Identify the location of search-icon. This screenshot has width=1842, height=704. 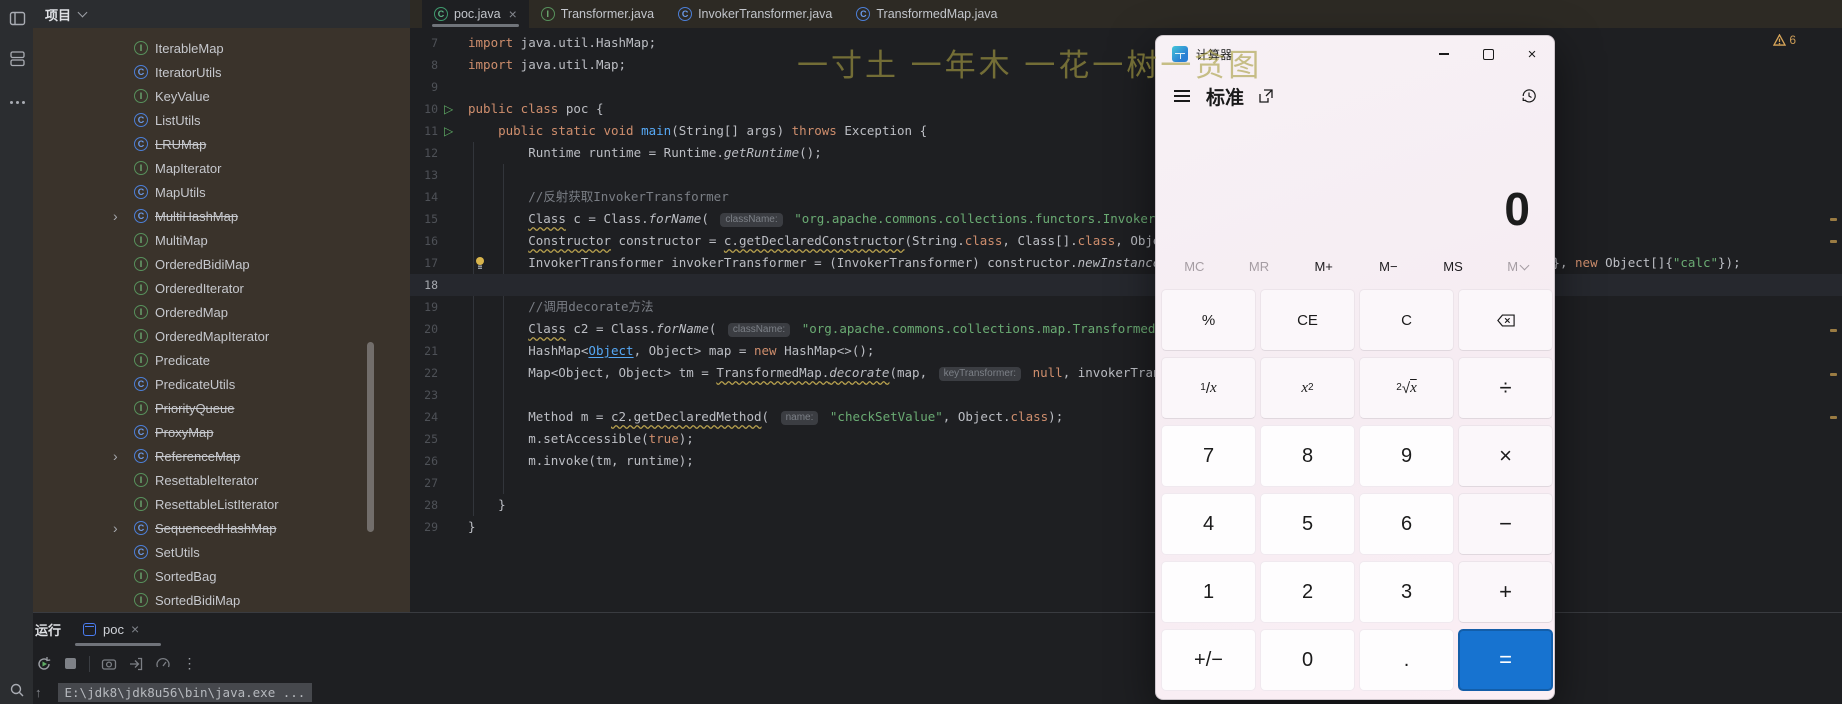
(17, 690).